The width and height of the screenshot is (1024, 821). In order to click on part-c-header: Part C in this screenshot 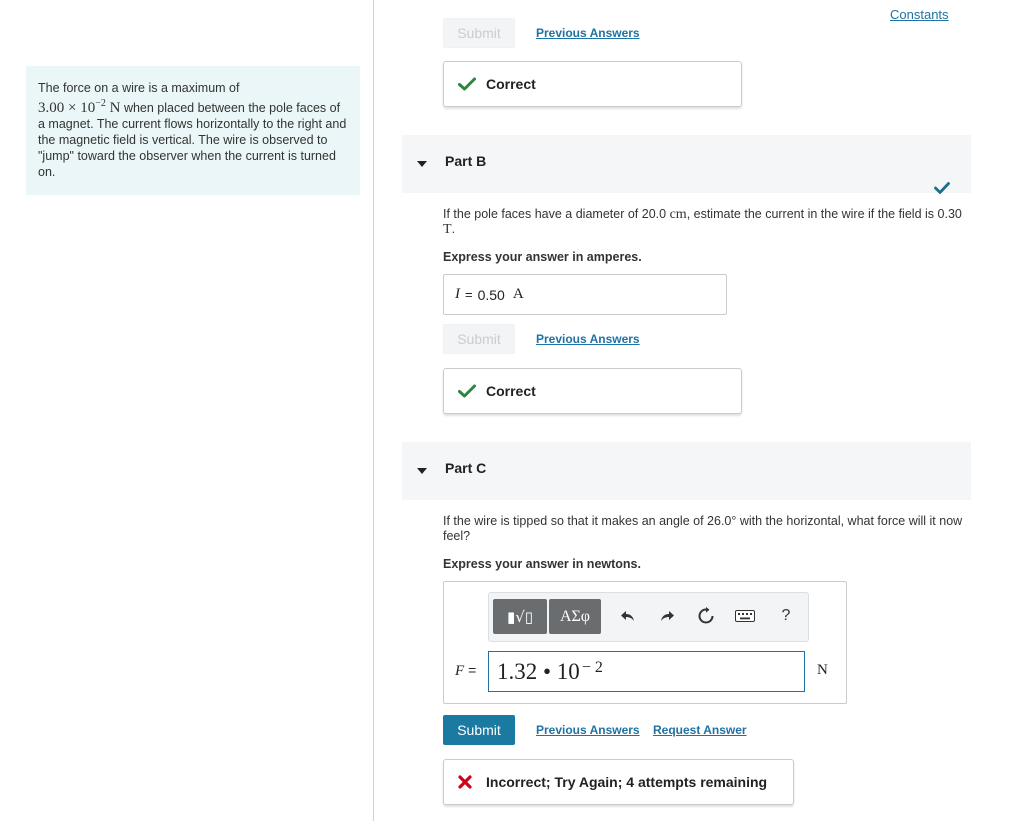, I will do `click(686, 471)`.